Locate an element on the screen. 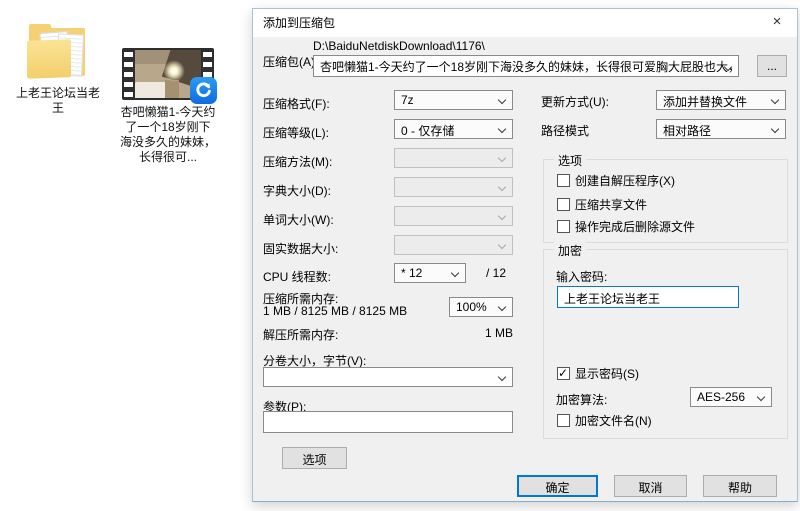  level-combobox: 0 - 仅存储 is located at coordinates (453, 129).